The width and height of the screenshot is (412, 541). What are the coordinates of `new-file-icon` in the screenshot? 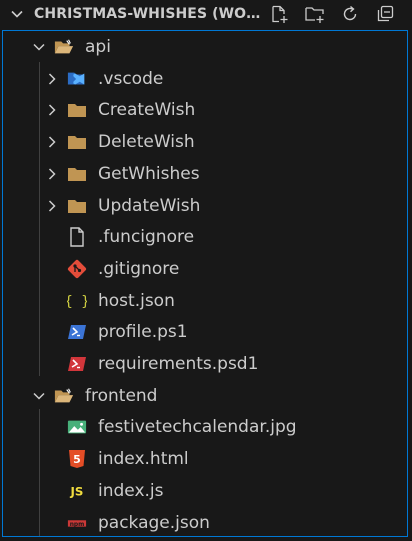 It's located at (279, 14).